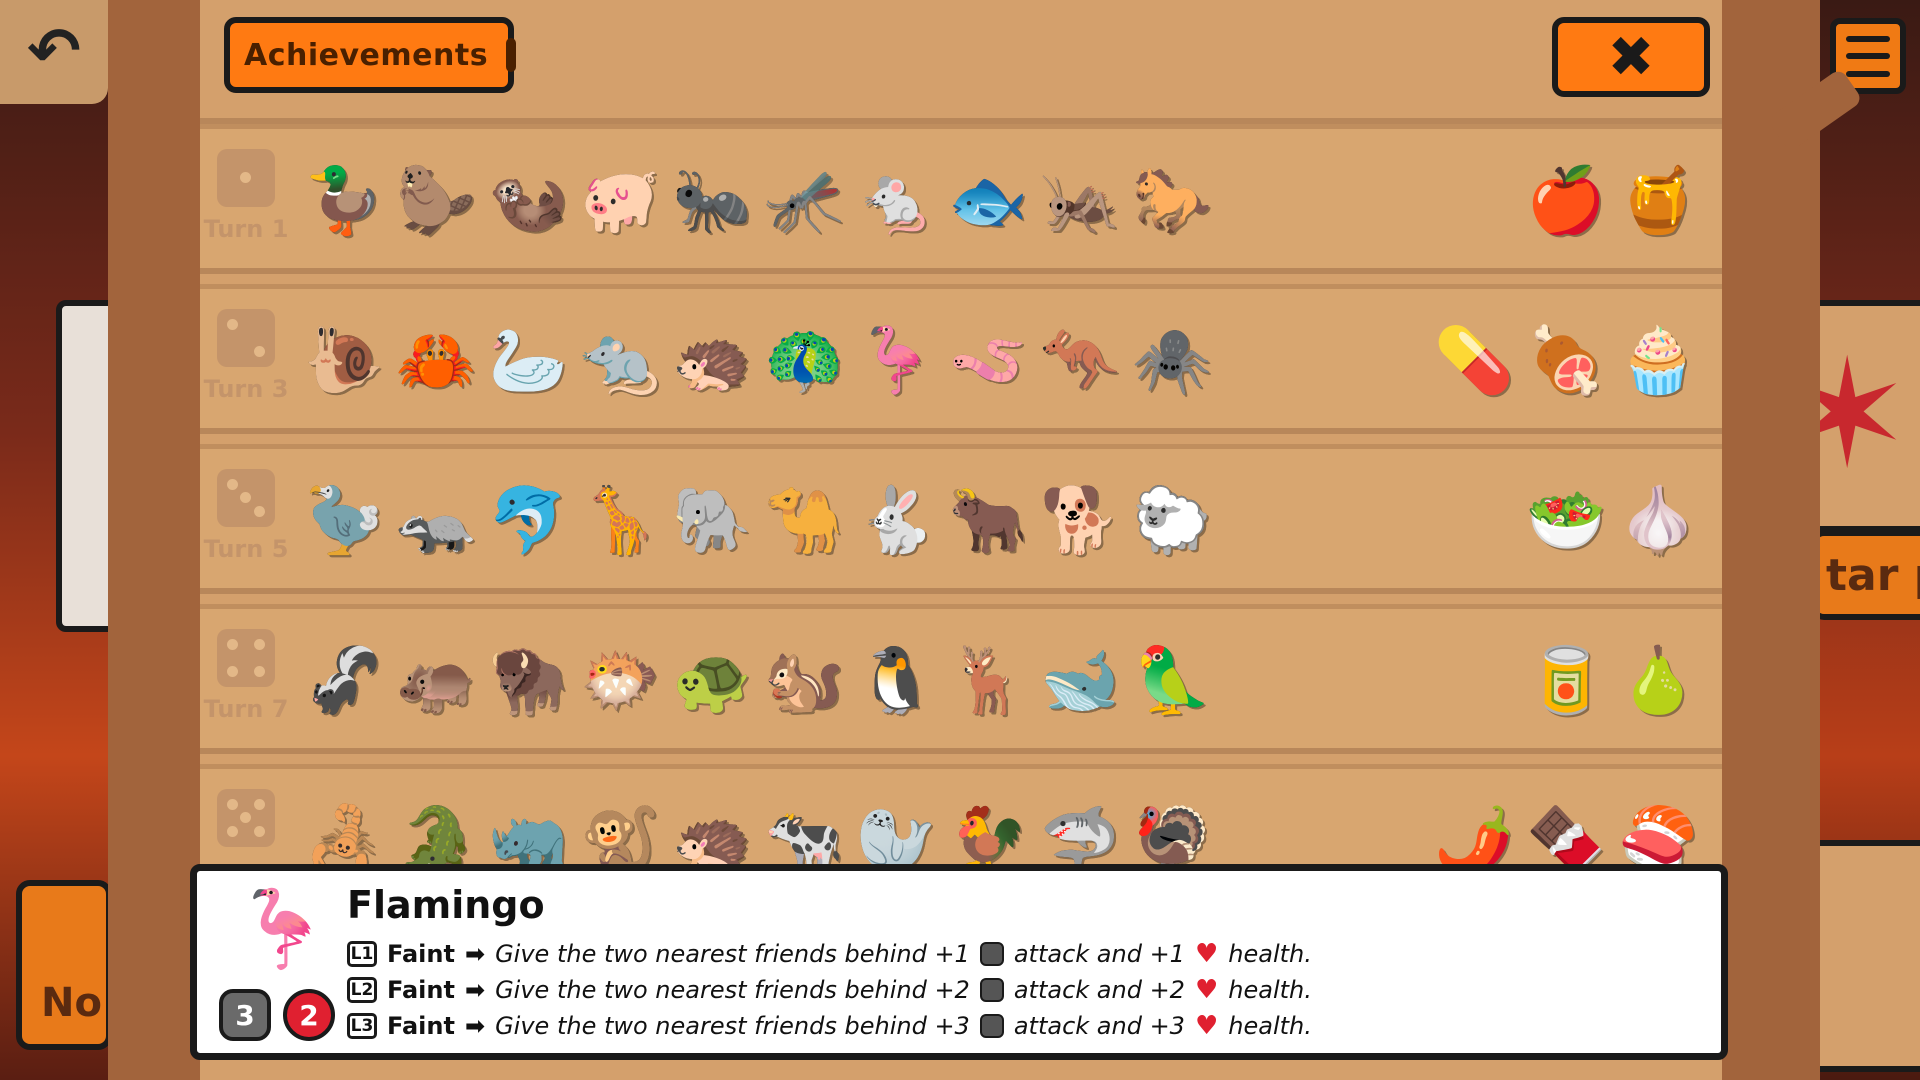  What do you see at coordinates (344, 201) in the screenshot?
I see `pet-icon: 🦆` at bounding box center [344, 201].